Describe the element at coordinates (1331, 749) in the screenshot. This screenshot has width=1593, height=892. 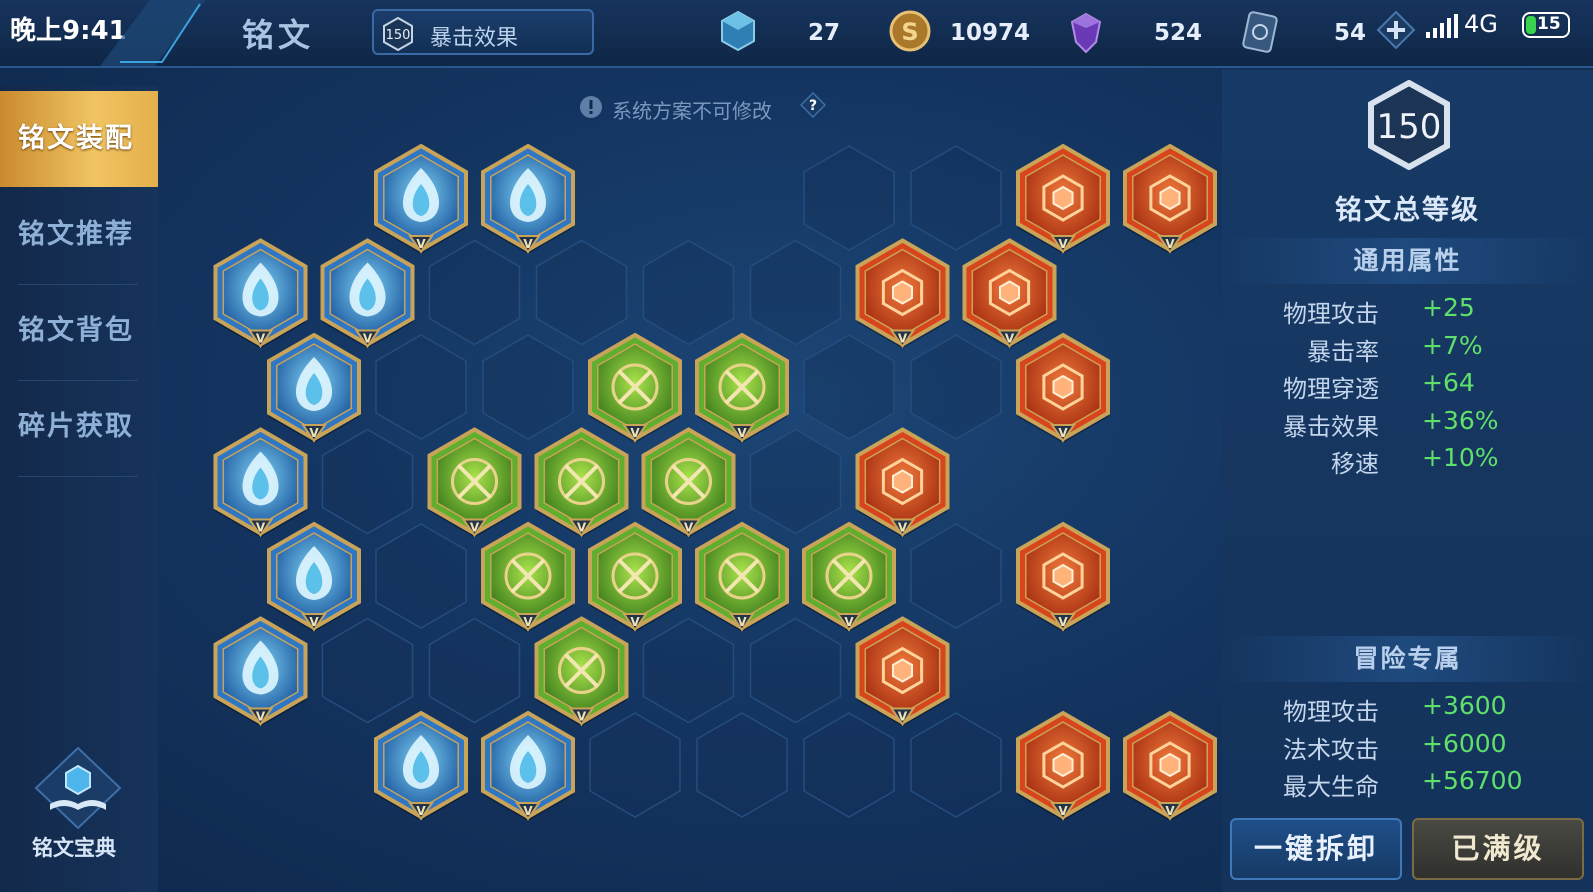
I see `stat-name: 法术攻击` at that location.